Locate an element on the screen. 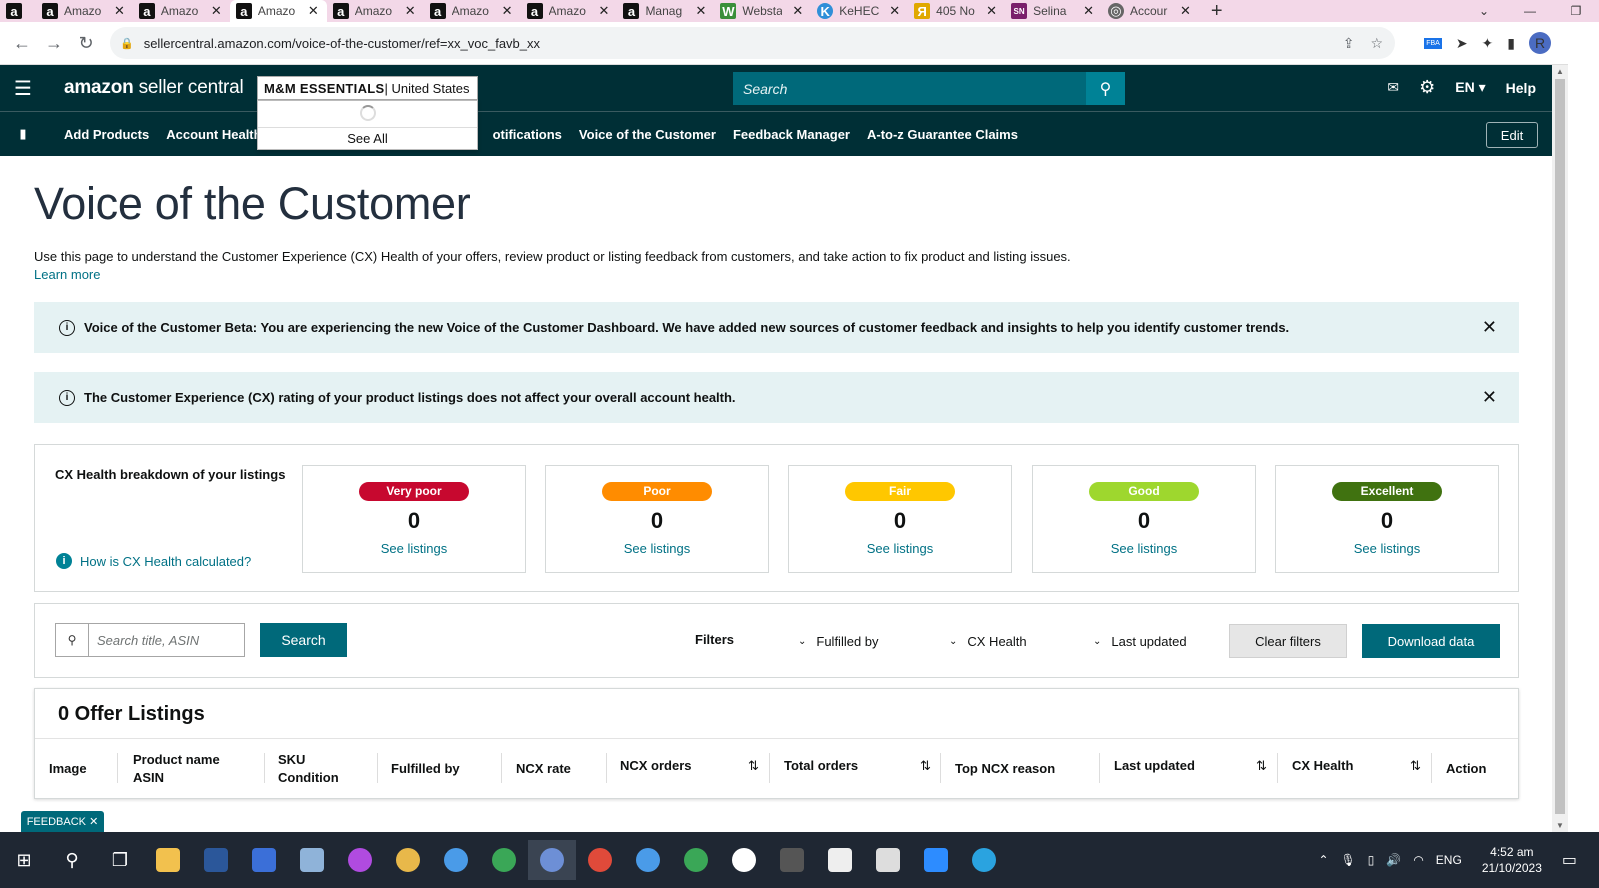 Image resolution: width=1599 pixels, height=888 pixels. col-total-orders: Total orders ⇅ is located at coordinates (857, 766).